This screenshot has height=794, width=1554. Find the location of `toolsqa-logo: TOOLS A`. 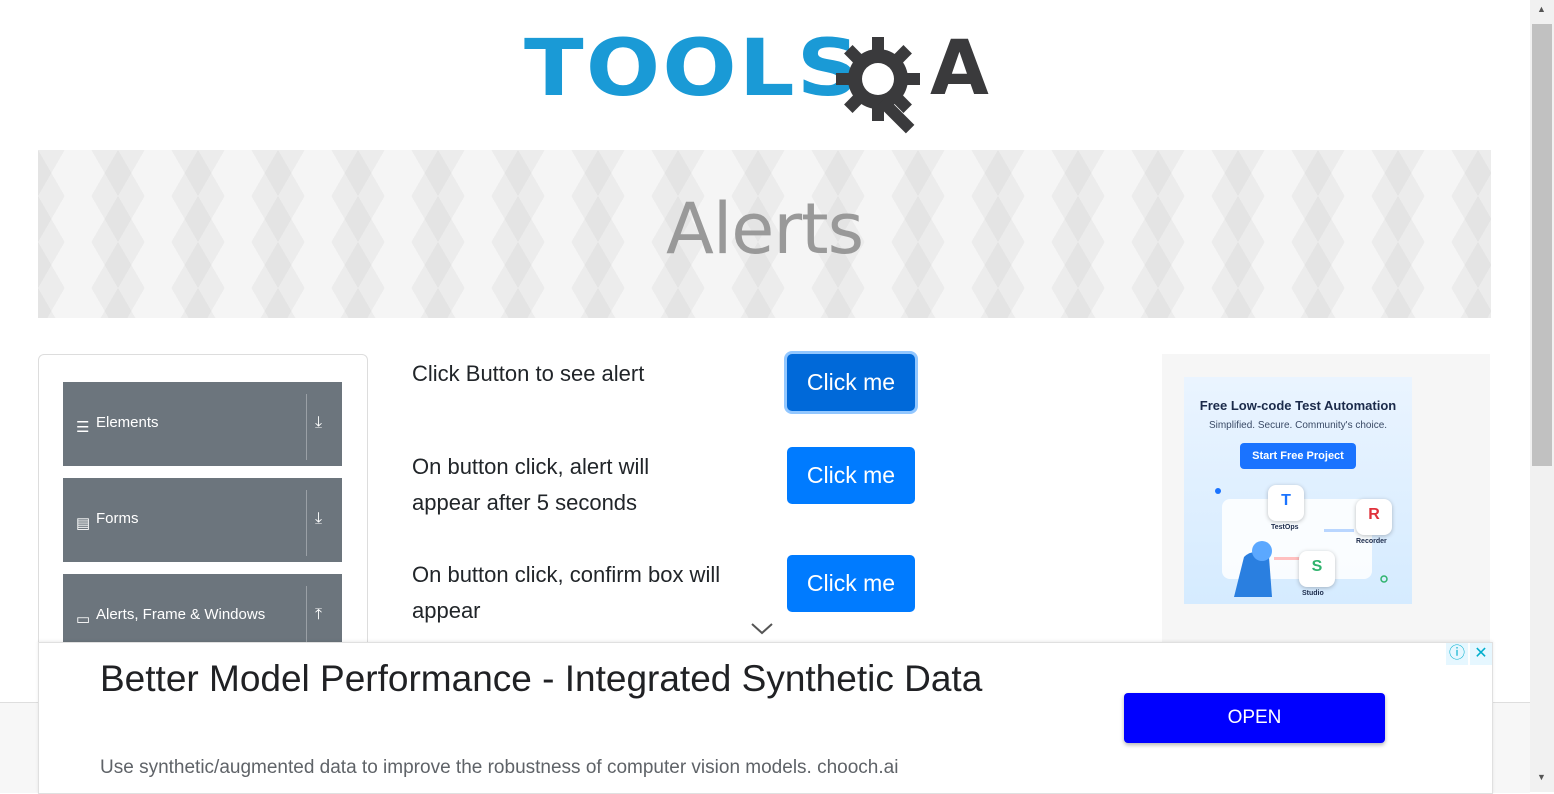

toolsqa-logo: TOOLS A is located at coordinates (769, 84).